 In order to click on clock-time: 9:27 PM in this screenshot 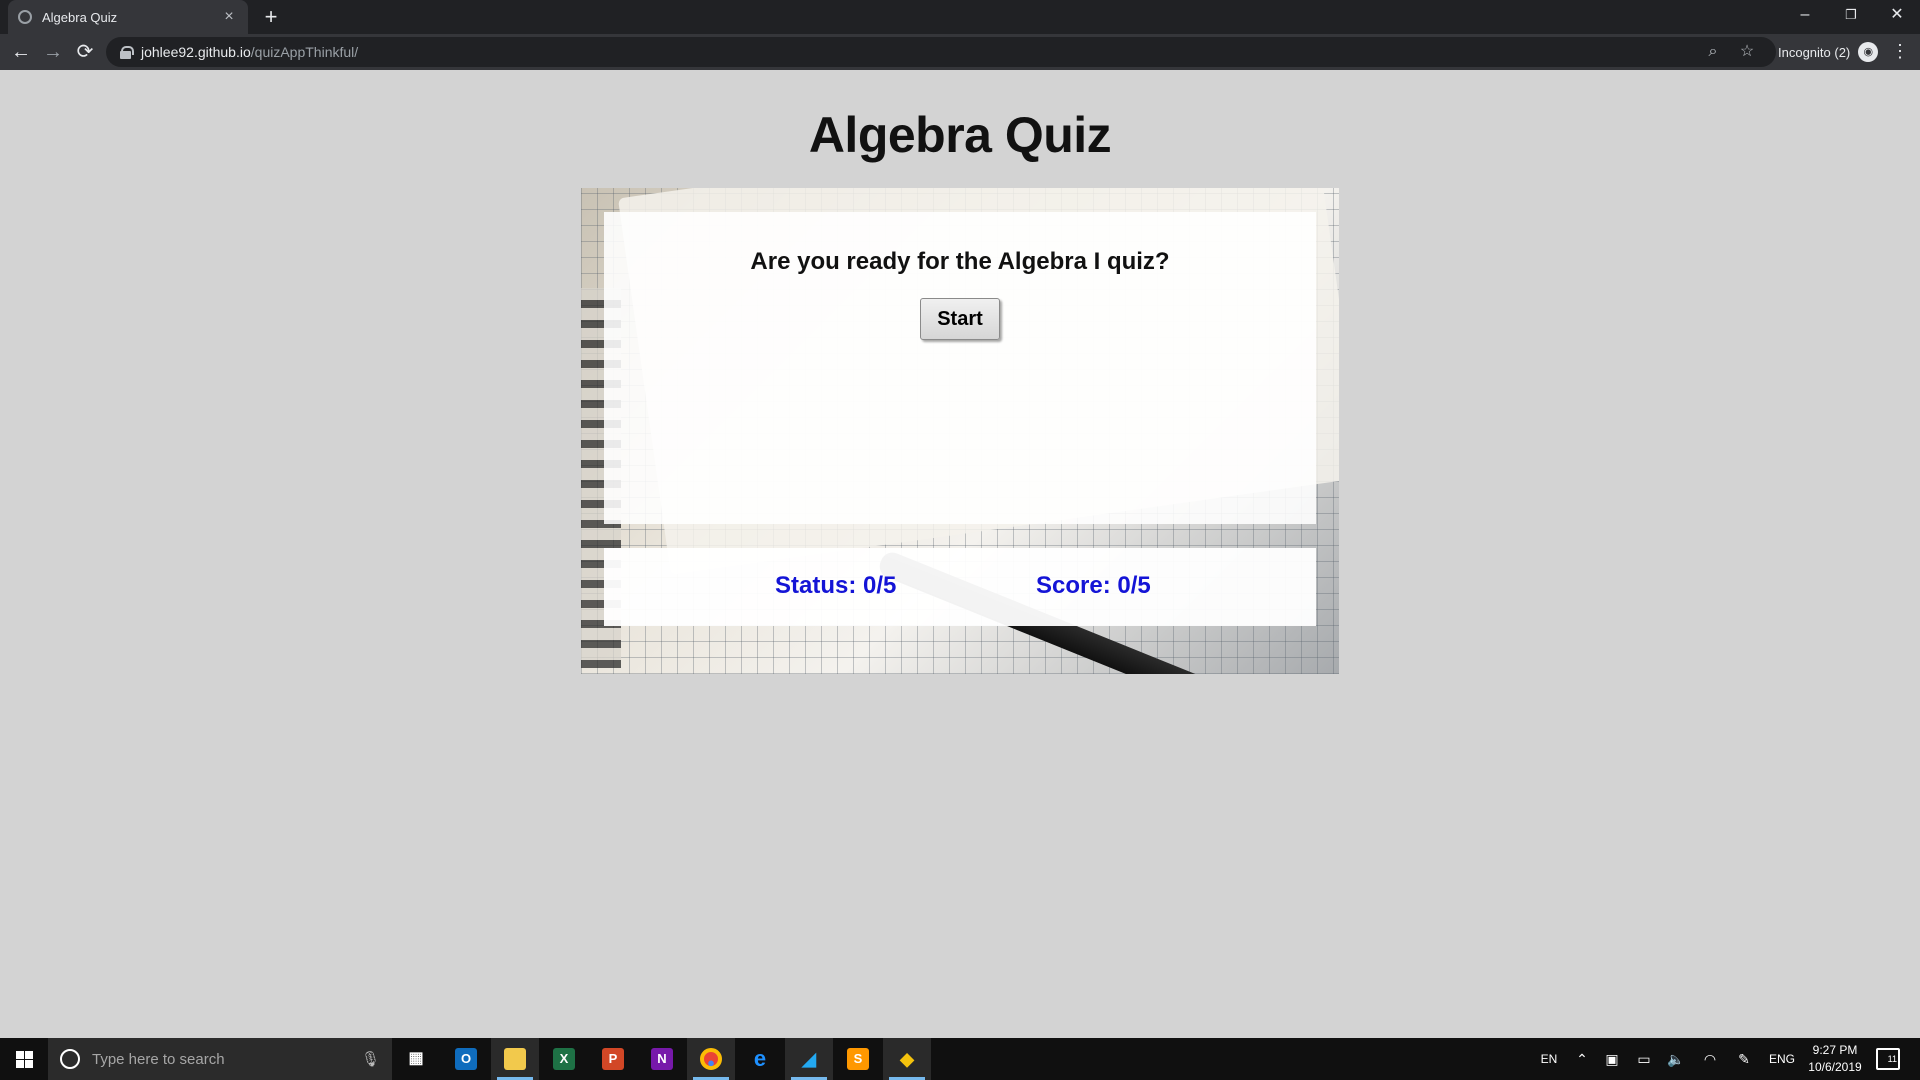, I will do `click(1835, 1050)`.